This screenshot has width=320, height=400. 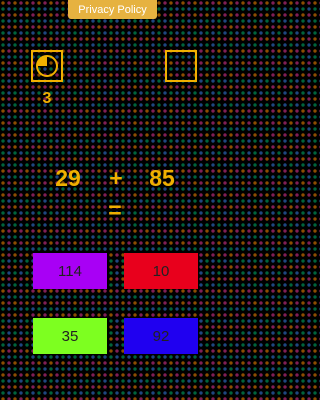 I want to click on answer-button-2: 10, so click(x=161, y=271).